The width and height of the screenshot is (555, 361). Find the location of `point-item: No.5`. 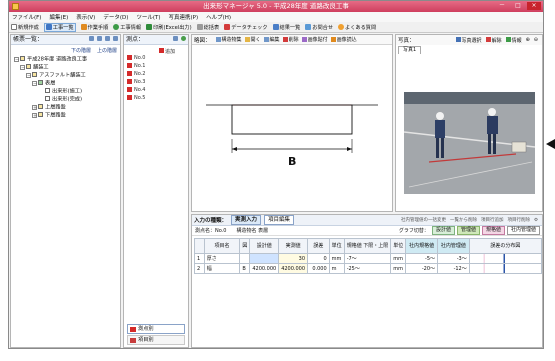

point-item: No.5 is located at coordinates (156, 98).